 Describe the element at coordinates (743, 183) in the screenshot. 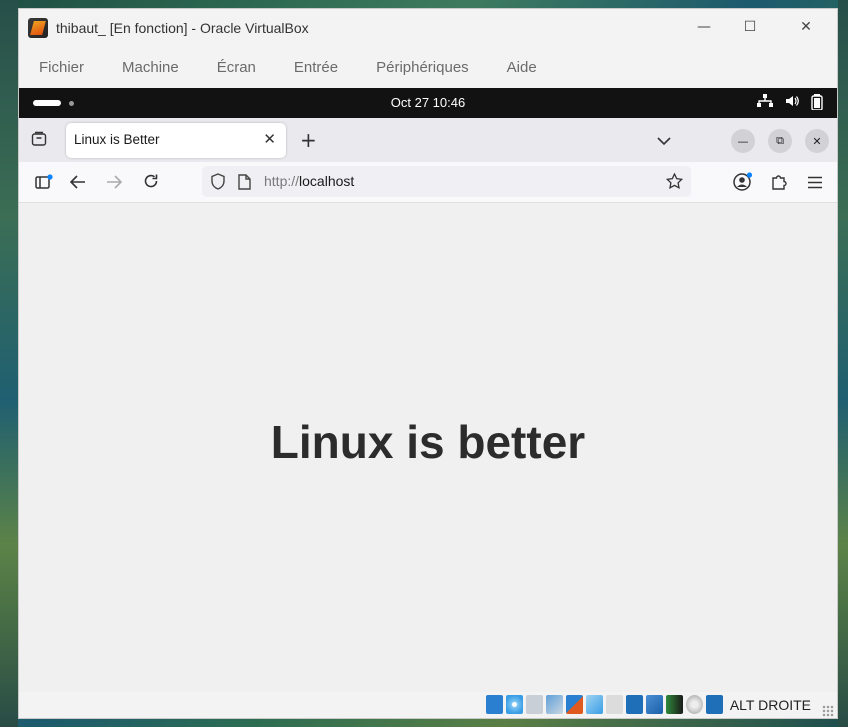

I see `account-icon` at that location.